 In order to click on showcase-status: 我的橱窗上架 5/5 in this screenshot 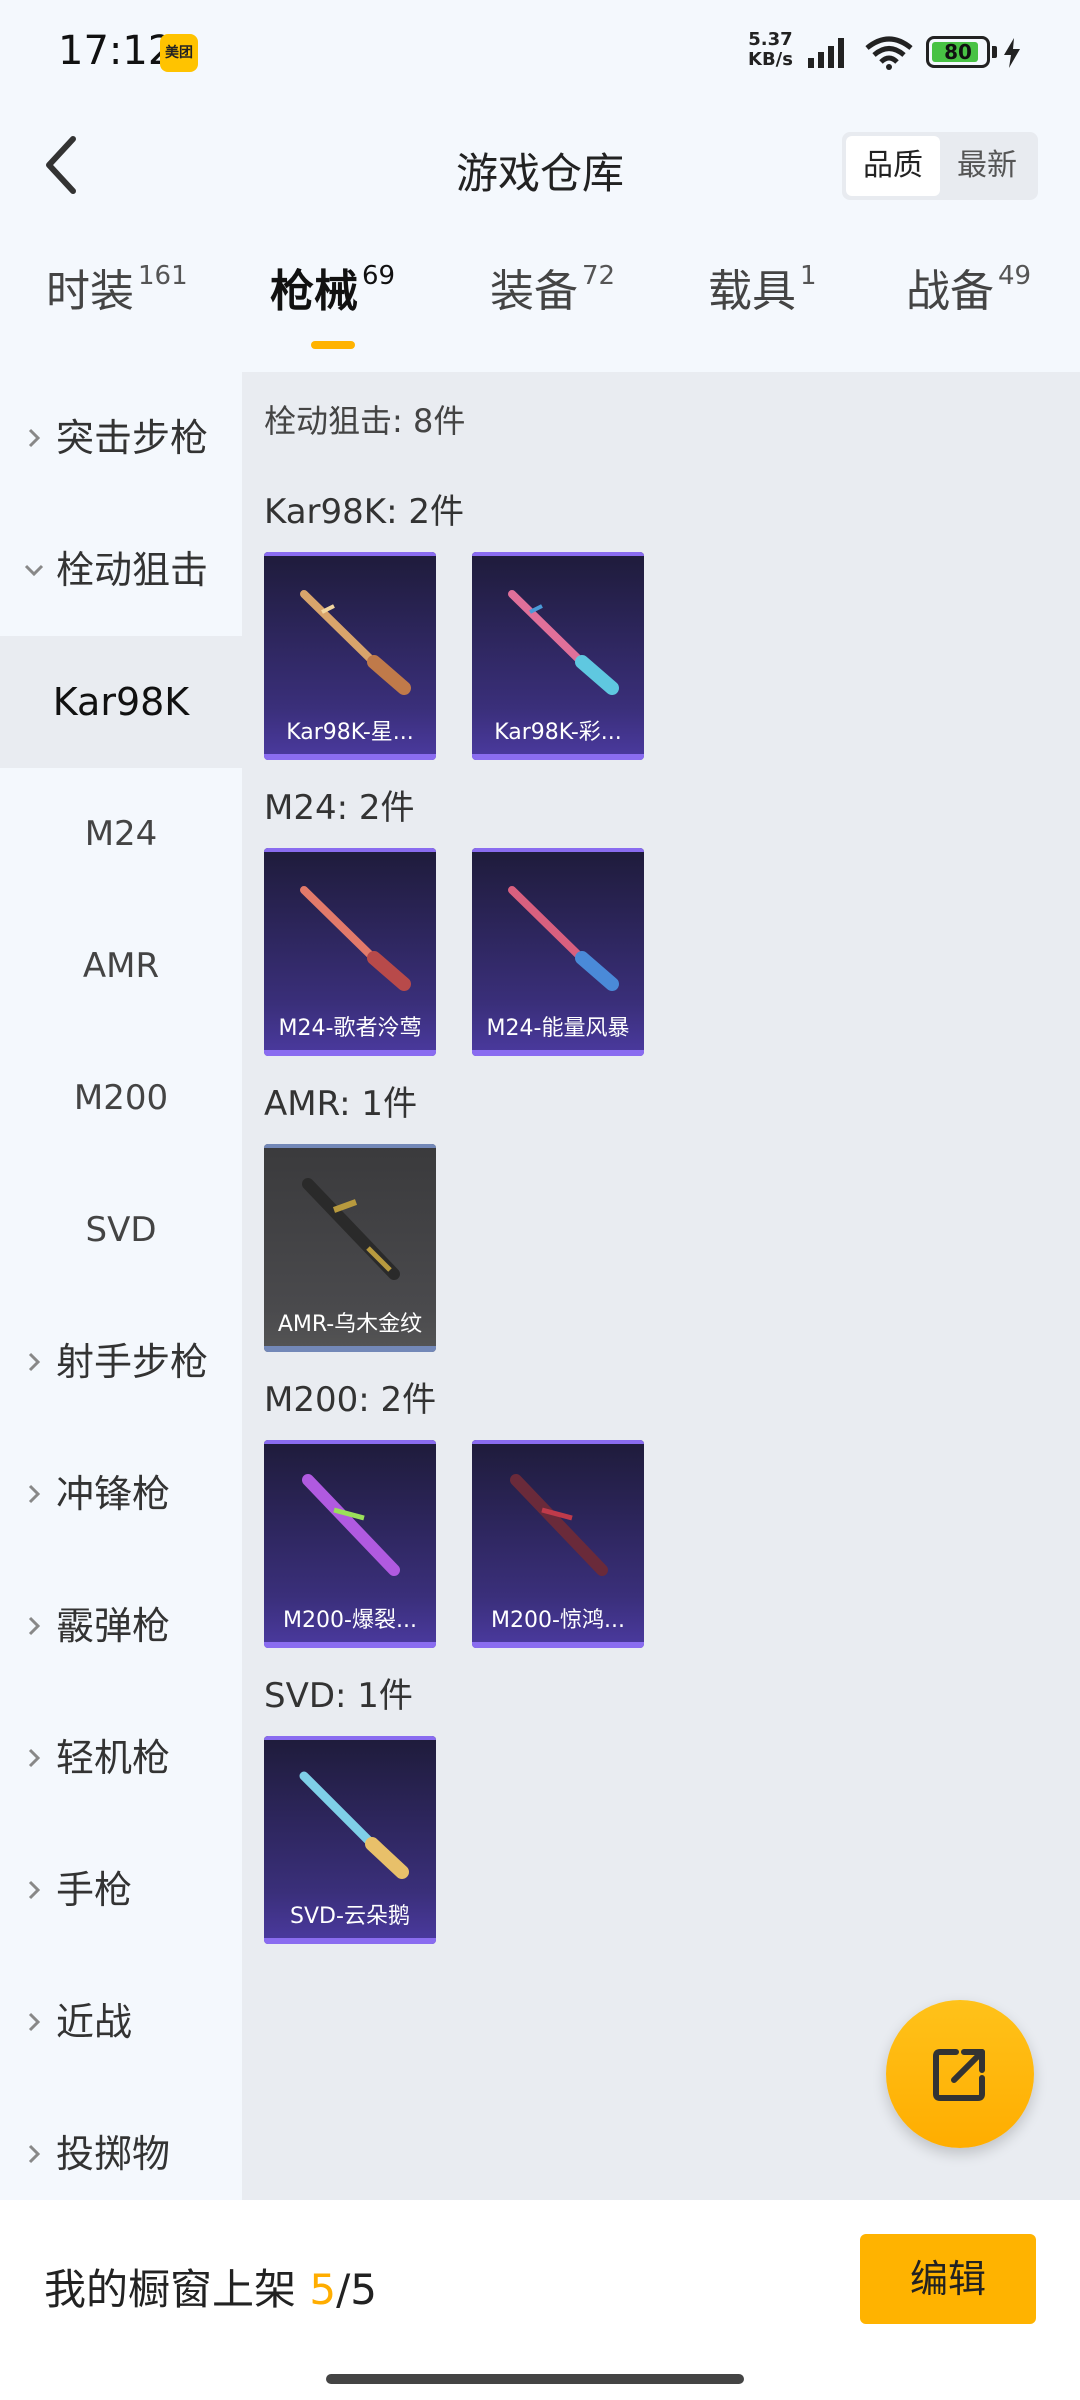, I will do `click(210, 2286)`.